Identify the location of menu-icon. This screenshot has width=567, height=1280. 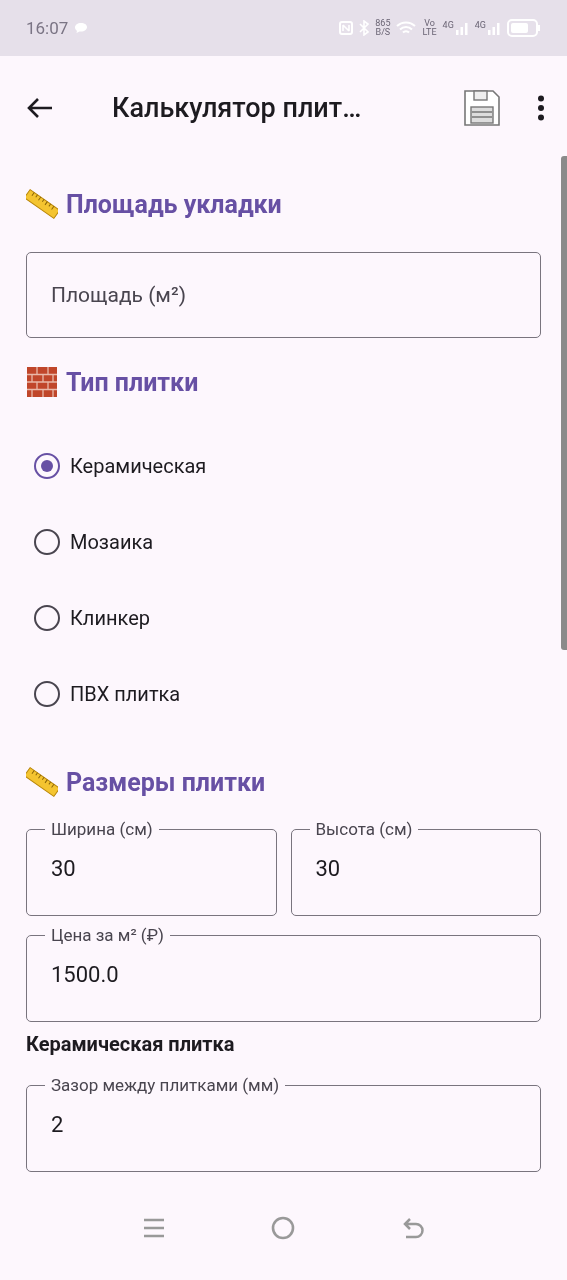
(154, 1228).